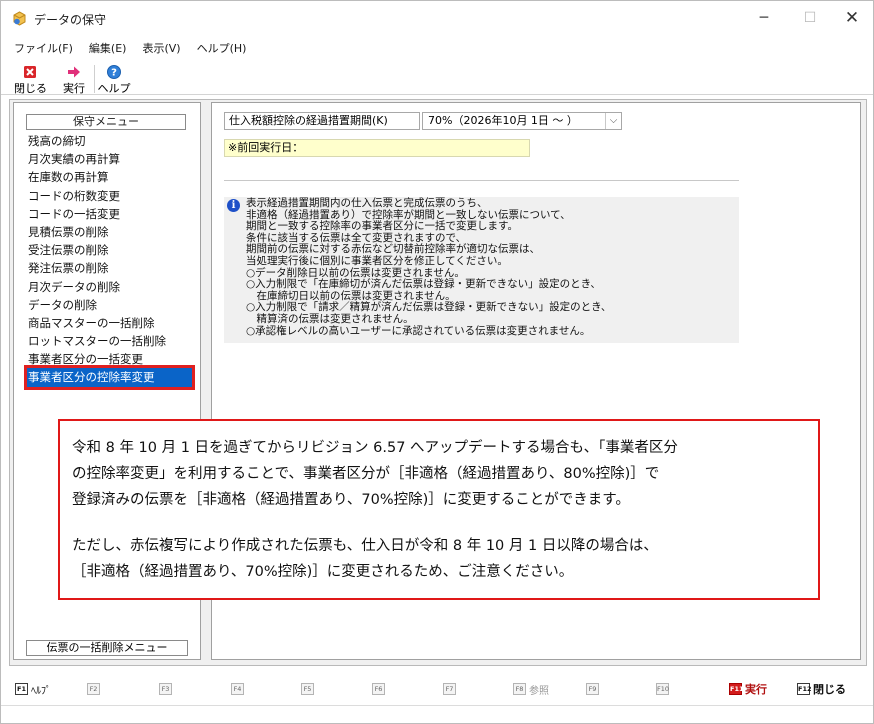 Image resolution: width=874 pixels, height=724 pixels. I want to click on menu-edit: 編集(E), so click(108, 49).